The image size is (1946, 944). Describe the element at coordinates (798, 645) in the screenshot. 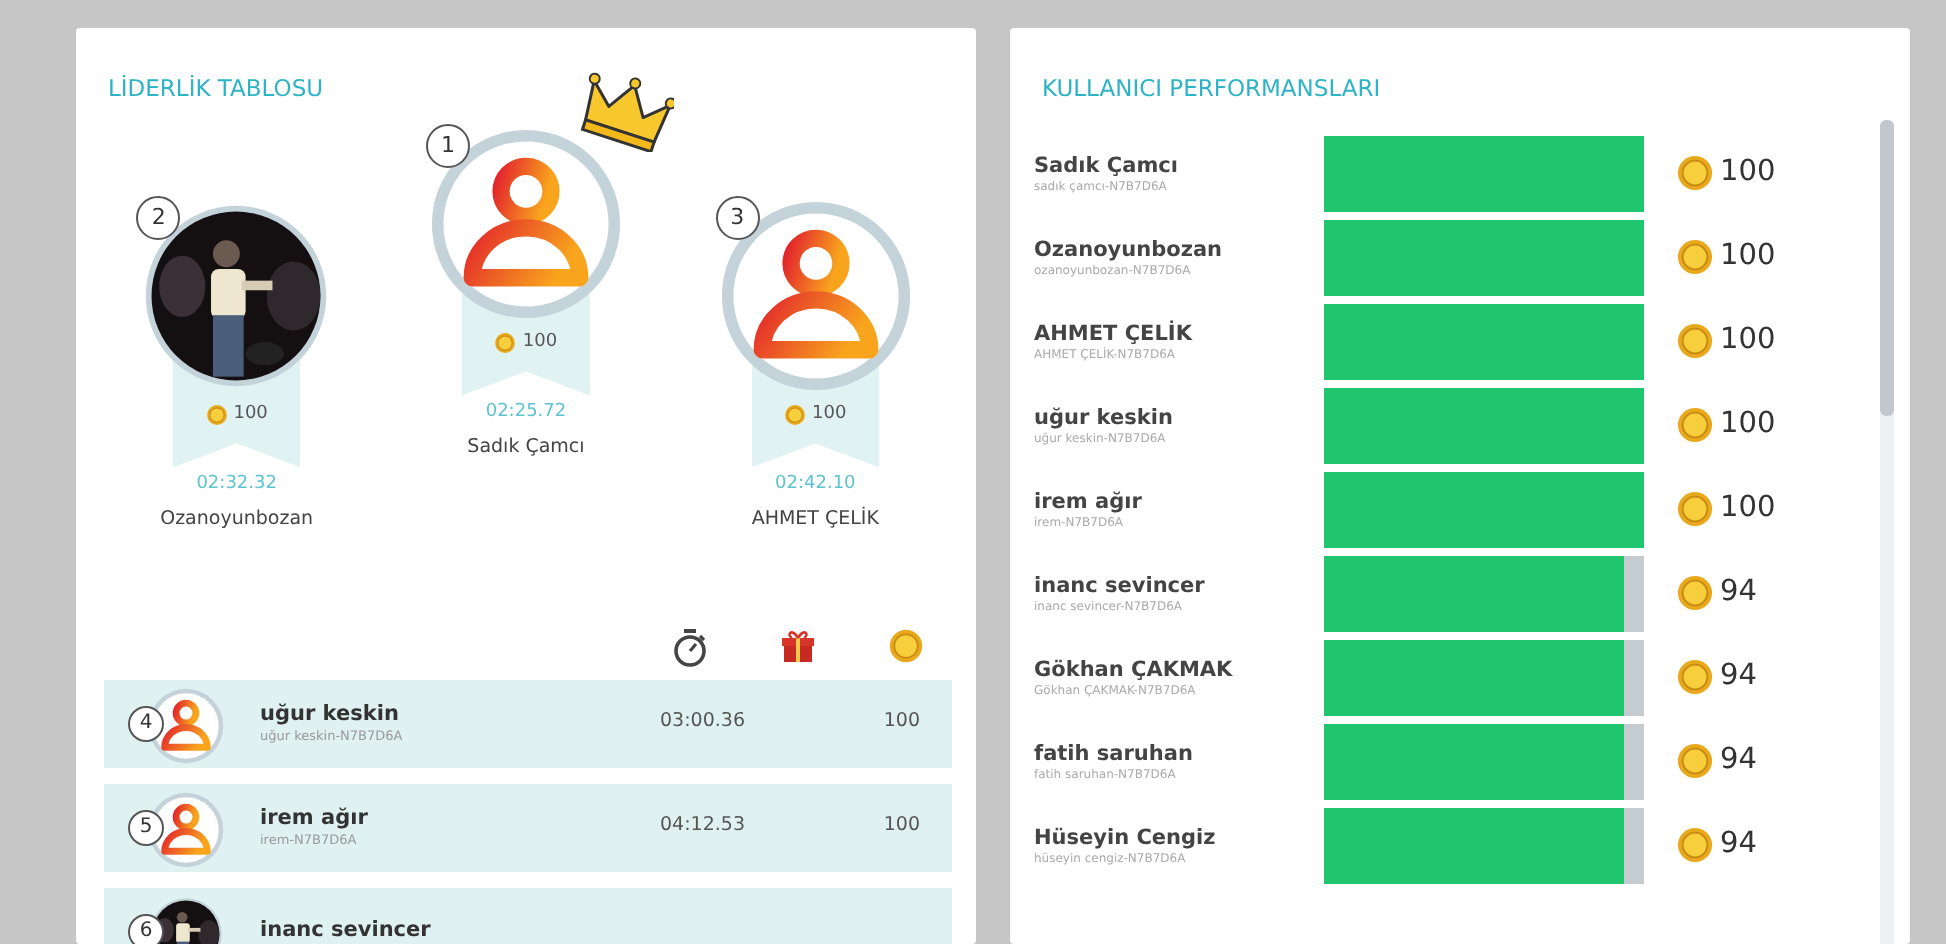

I see `gift-icon` at that location.